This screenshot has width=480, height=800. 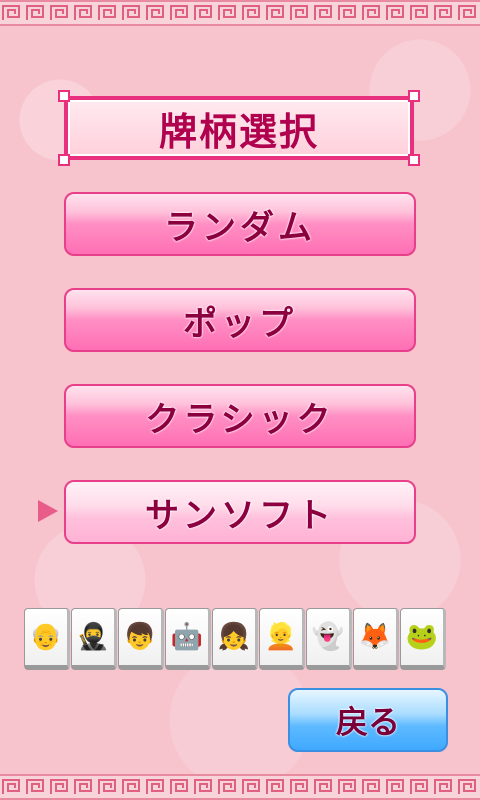 I want to click on tile-preview-row: 👴 🥷 👦 🤖 👧 👱 👻 🦊 🐸, so click(x=235, y=639).